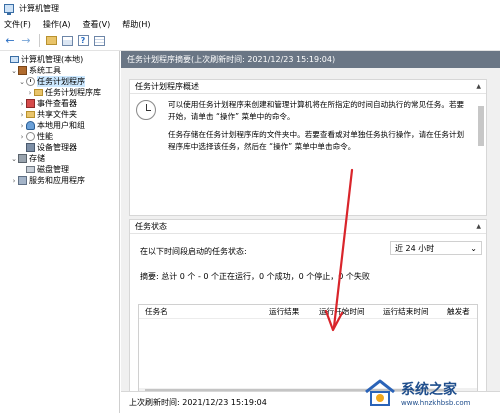 The height and width of the screenshot is (413, 500). What do you see at coordinates (436, 248) in the screenshot?
I see `period-select: 近 24 小时 ⌄` at bounding box center [436, 248].